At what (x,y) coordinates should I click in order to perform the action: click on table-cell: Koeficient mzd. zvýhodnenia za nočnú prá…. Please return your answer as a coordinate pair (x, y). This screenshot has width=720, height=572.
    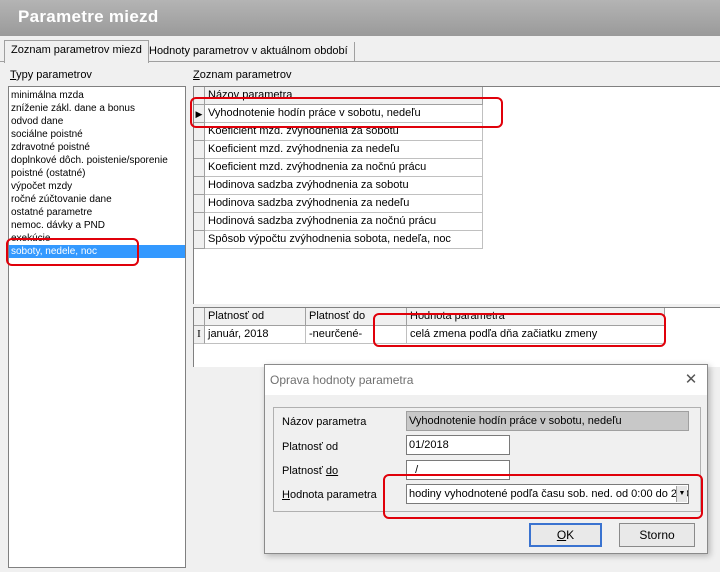
    Looking at the image, I should click on (344, 168).